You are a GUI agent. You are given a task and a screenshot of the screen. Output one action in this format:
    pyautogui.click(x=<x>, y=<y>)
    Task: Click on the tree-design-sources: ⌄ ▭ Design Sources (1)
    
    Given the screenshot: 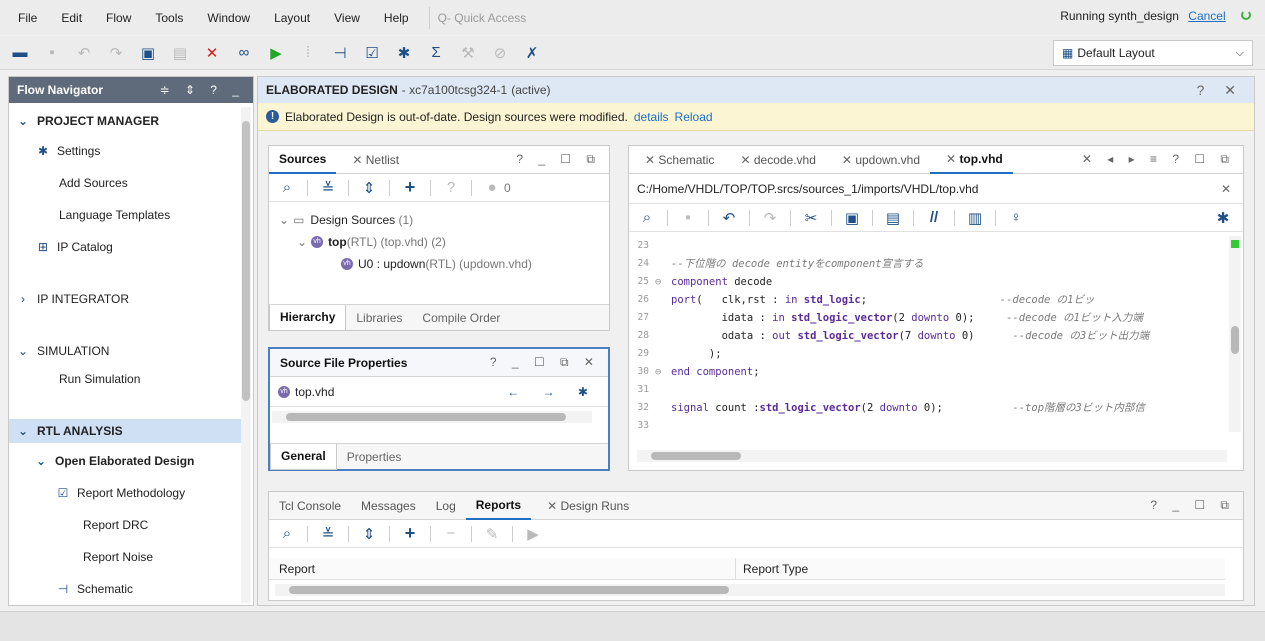 What is the action you would take?
    pyautogui.click(x=346, y=220)
    